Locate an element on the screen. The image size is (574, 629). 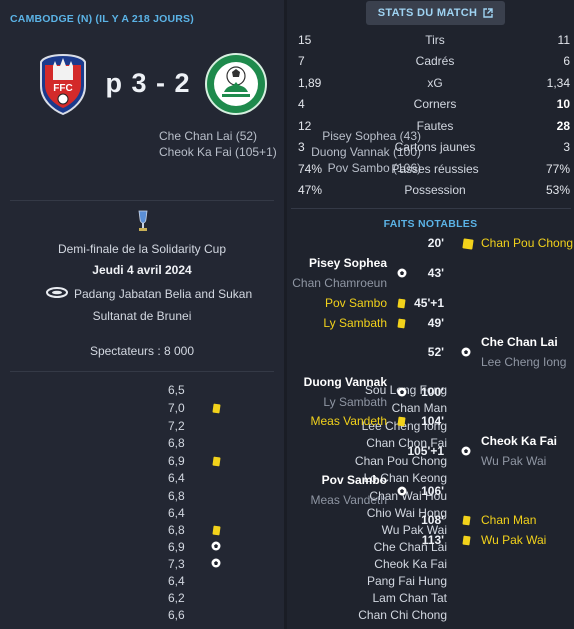
player-rating: 6,2 is located at coordinates (176, 598).